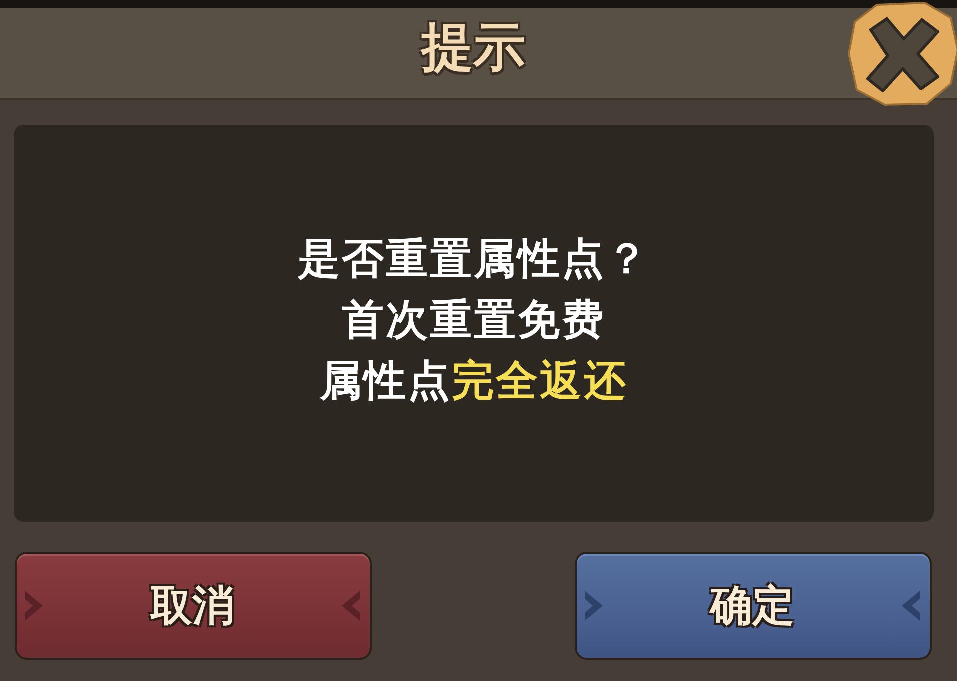  Describe the element at coordinates (474, 320) in the screenshot. I see `message-line: 首次重置免费` at that location.